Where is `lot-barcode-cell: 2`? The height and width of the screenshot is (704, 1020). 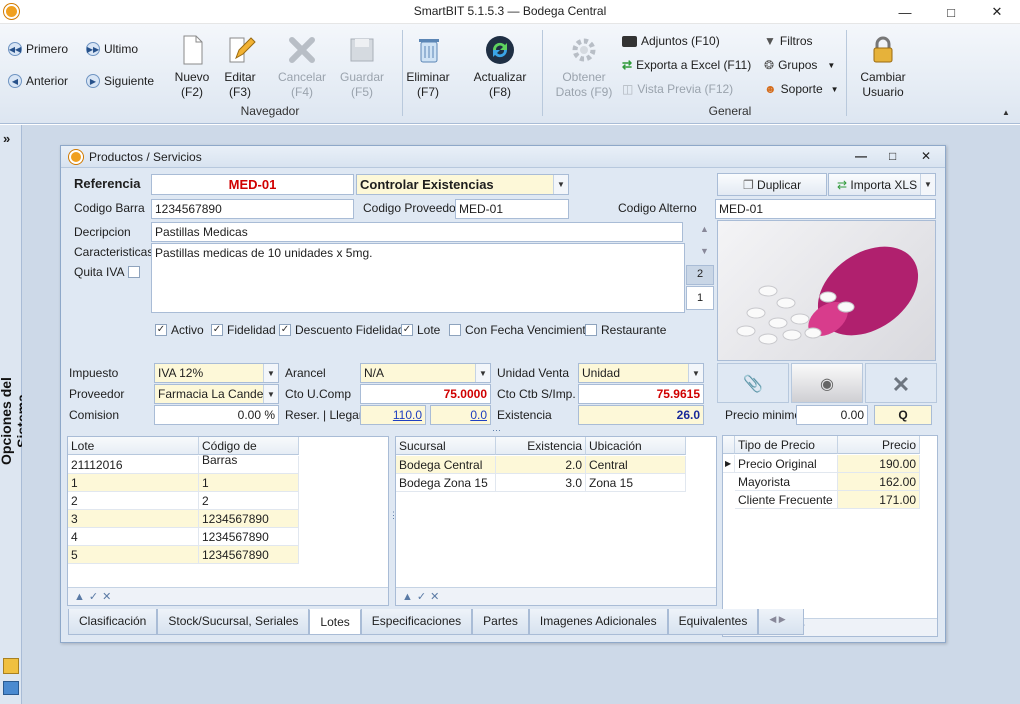
lot-barcode-cell: 2 is located at coordinates (249, 501).